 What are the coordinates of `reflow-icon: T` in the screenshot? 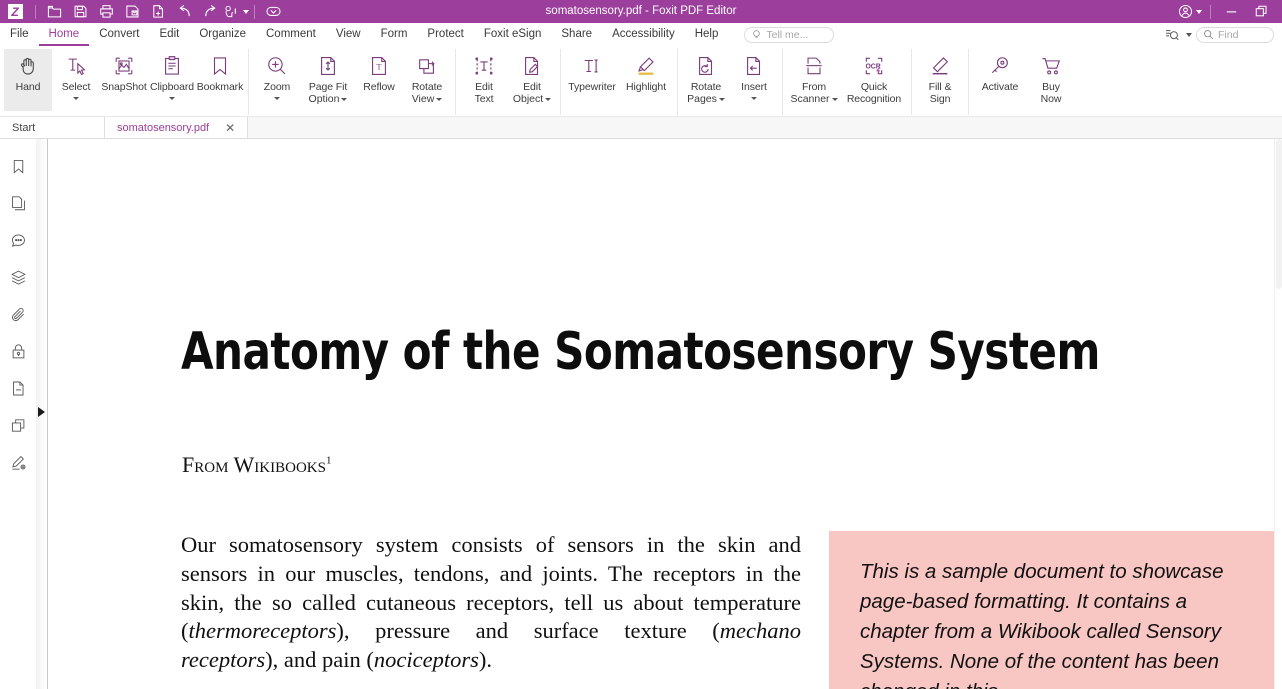 It's located at (379, 66).